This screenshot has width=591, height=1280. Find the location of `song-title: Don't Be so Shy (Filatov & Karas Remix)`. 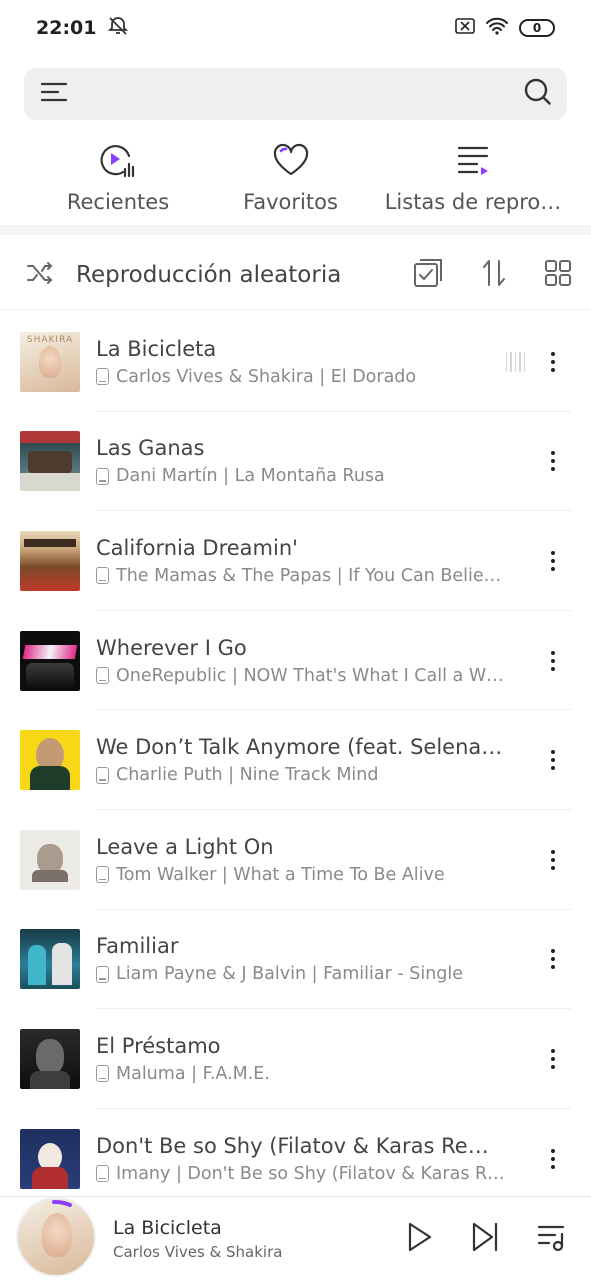

song-title: Don't Be so Shy (Filatov & Karas Remix) is located at coordinates (302, 1145).